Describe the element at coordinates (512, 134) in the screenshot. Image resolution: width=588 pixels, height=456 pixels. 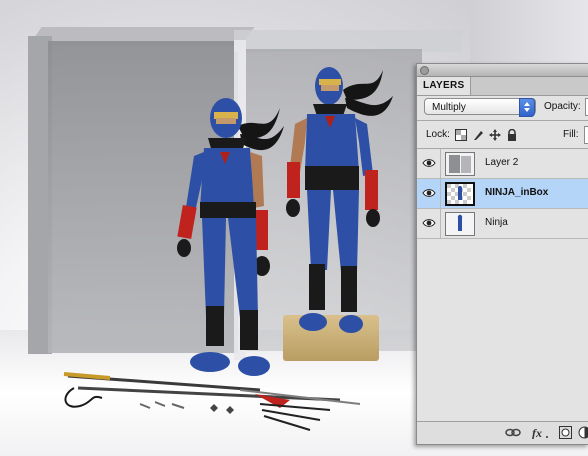
I see `lock-all-icon` at that location.